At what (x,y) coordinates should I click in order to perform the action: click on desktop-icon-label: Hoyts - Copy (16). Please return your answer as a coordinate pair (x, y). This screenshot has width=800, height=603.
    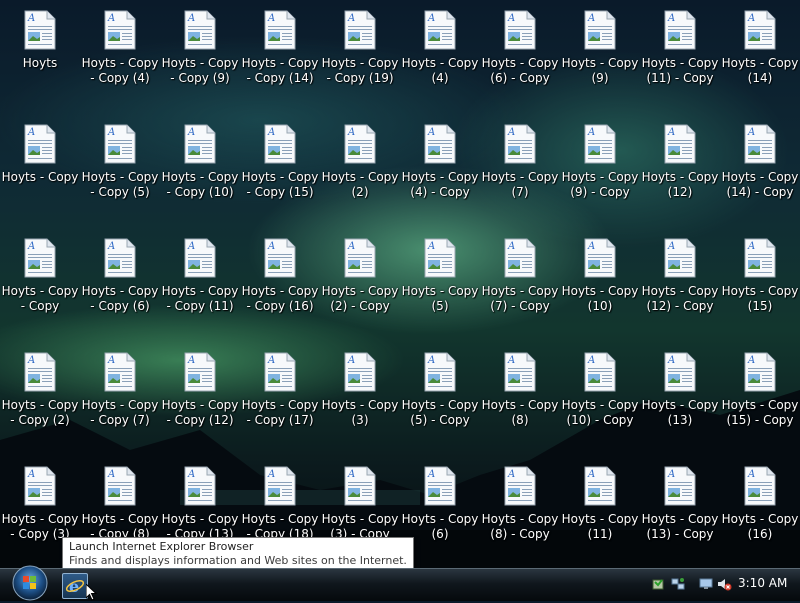
    Looking at the image, I should click on (760, 526).